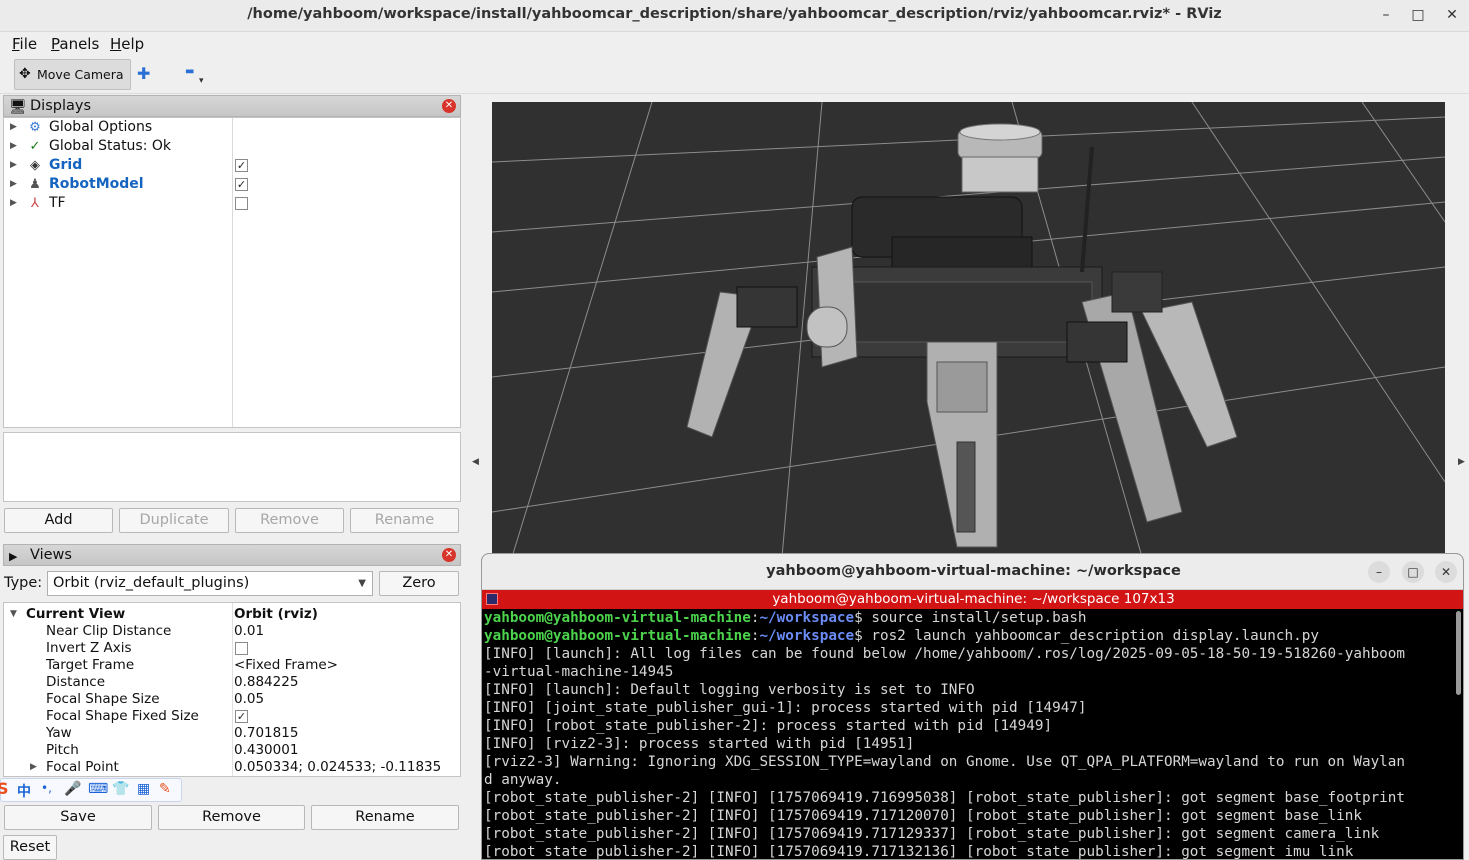  What do you see at coordinates (1413, 572) in the screenshot?
I see `terminal-maximize-button: □` at bounding box center [1413, 572].